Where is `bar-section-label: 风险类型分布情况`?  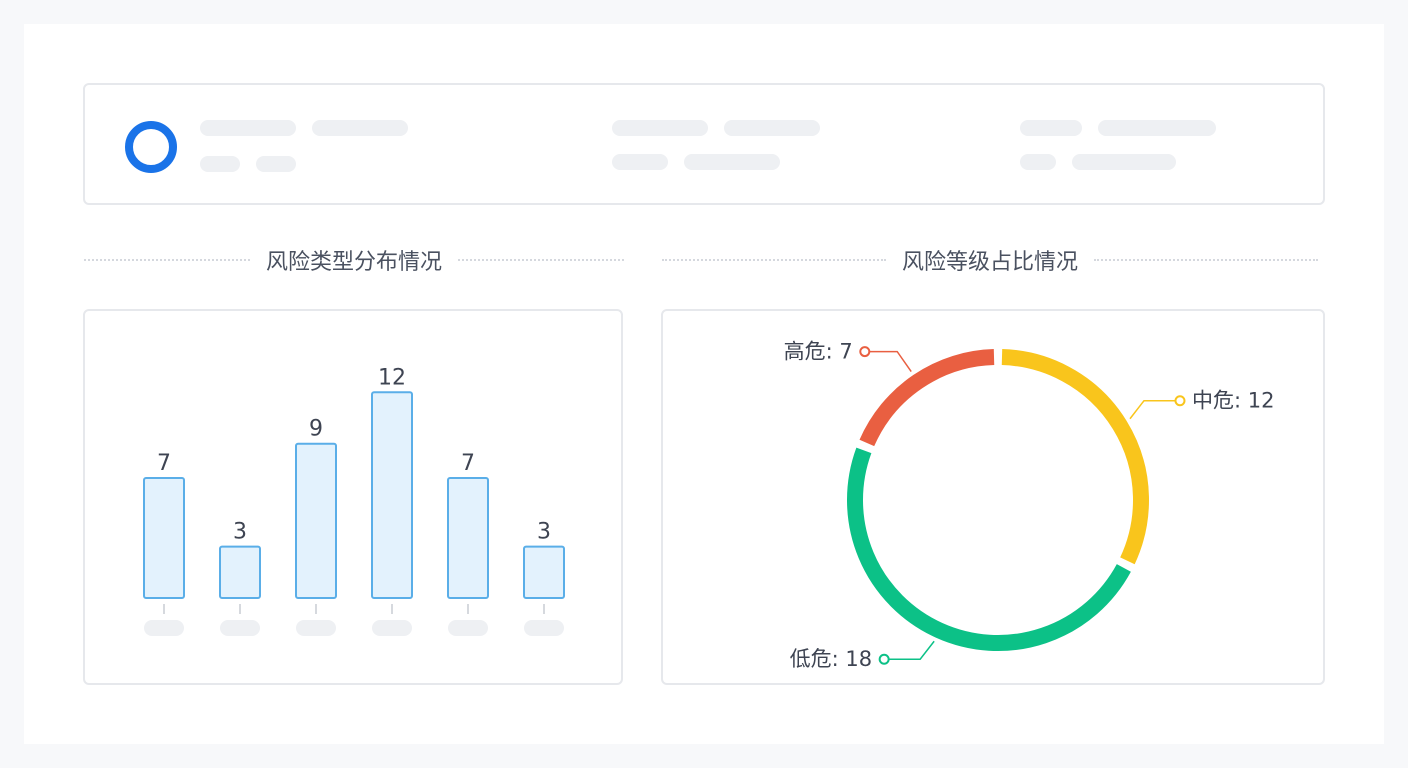
bar-section-label: 风险类型分布情况 is located at coordinates (354, 262).